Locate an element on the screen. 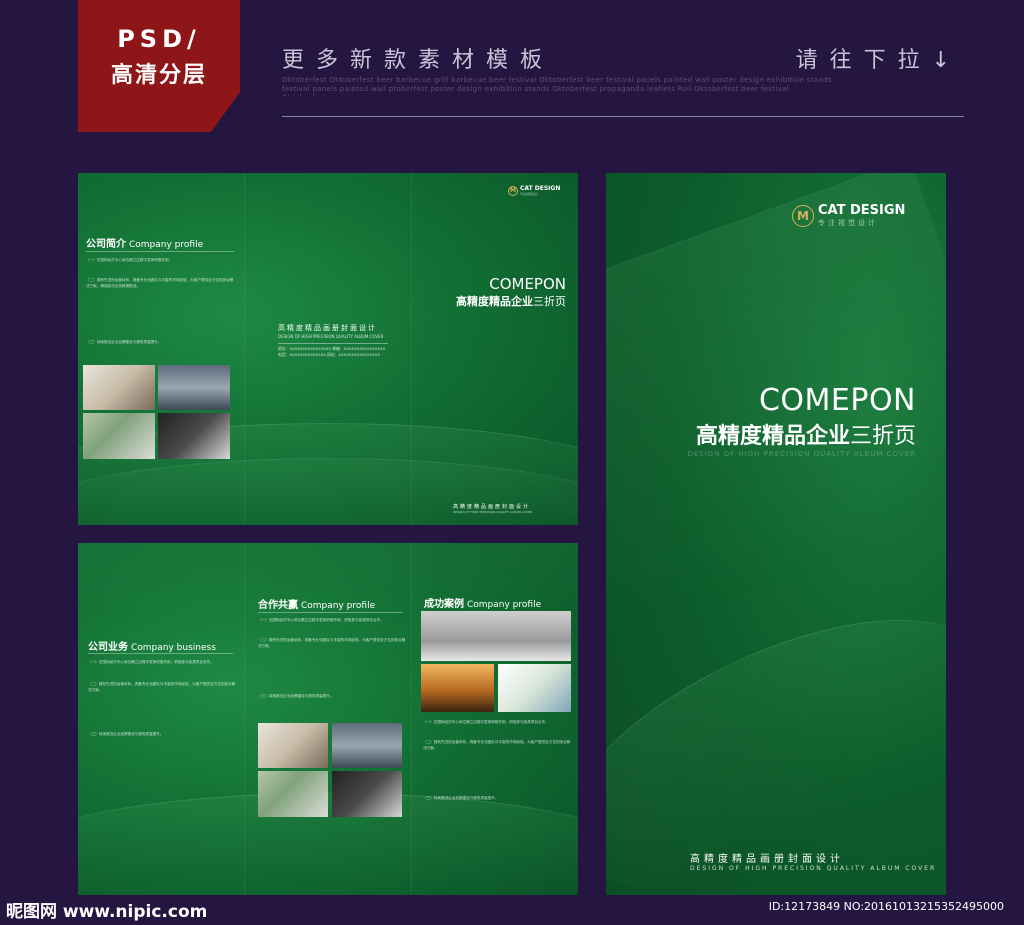  panel-footer-cn: 高精度精品画册封面设计 is located at coordinates (492, 507).